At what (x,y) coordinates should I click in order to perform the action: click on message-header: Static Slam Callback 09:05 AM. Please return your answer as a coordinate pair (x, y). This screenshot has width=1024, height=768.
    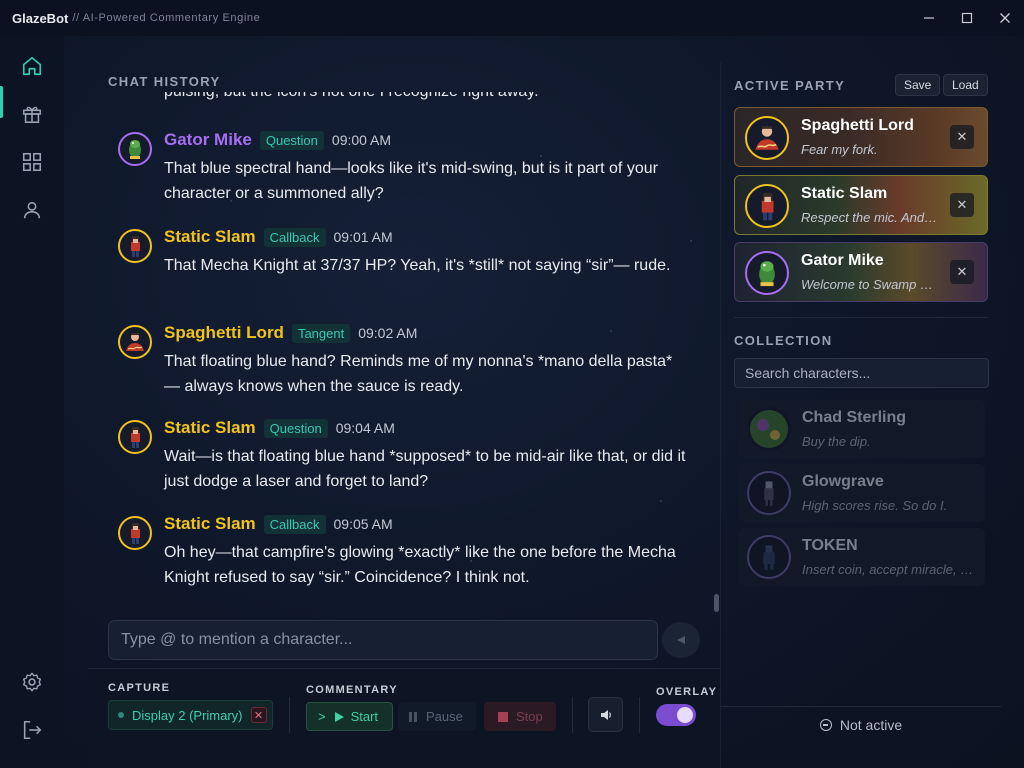
    Looking at the image, I should click on (278, 524).